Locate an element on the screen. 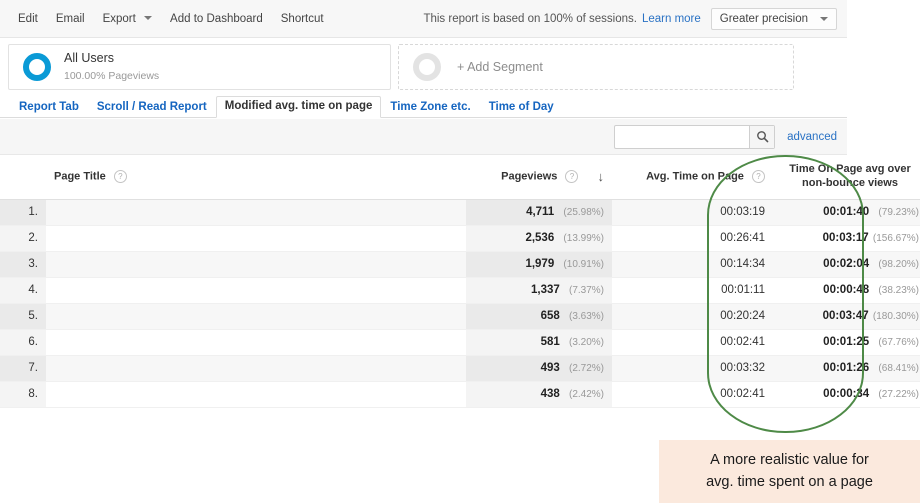 This screenshot has width=920, height=503. row-avg-time-on-page: 00:26:41 is located at coordinates (692, 238).